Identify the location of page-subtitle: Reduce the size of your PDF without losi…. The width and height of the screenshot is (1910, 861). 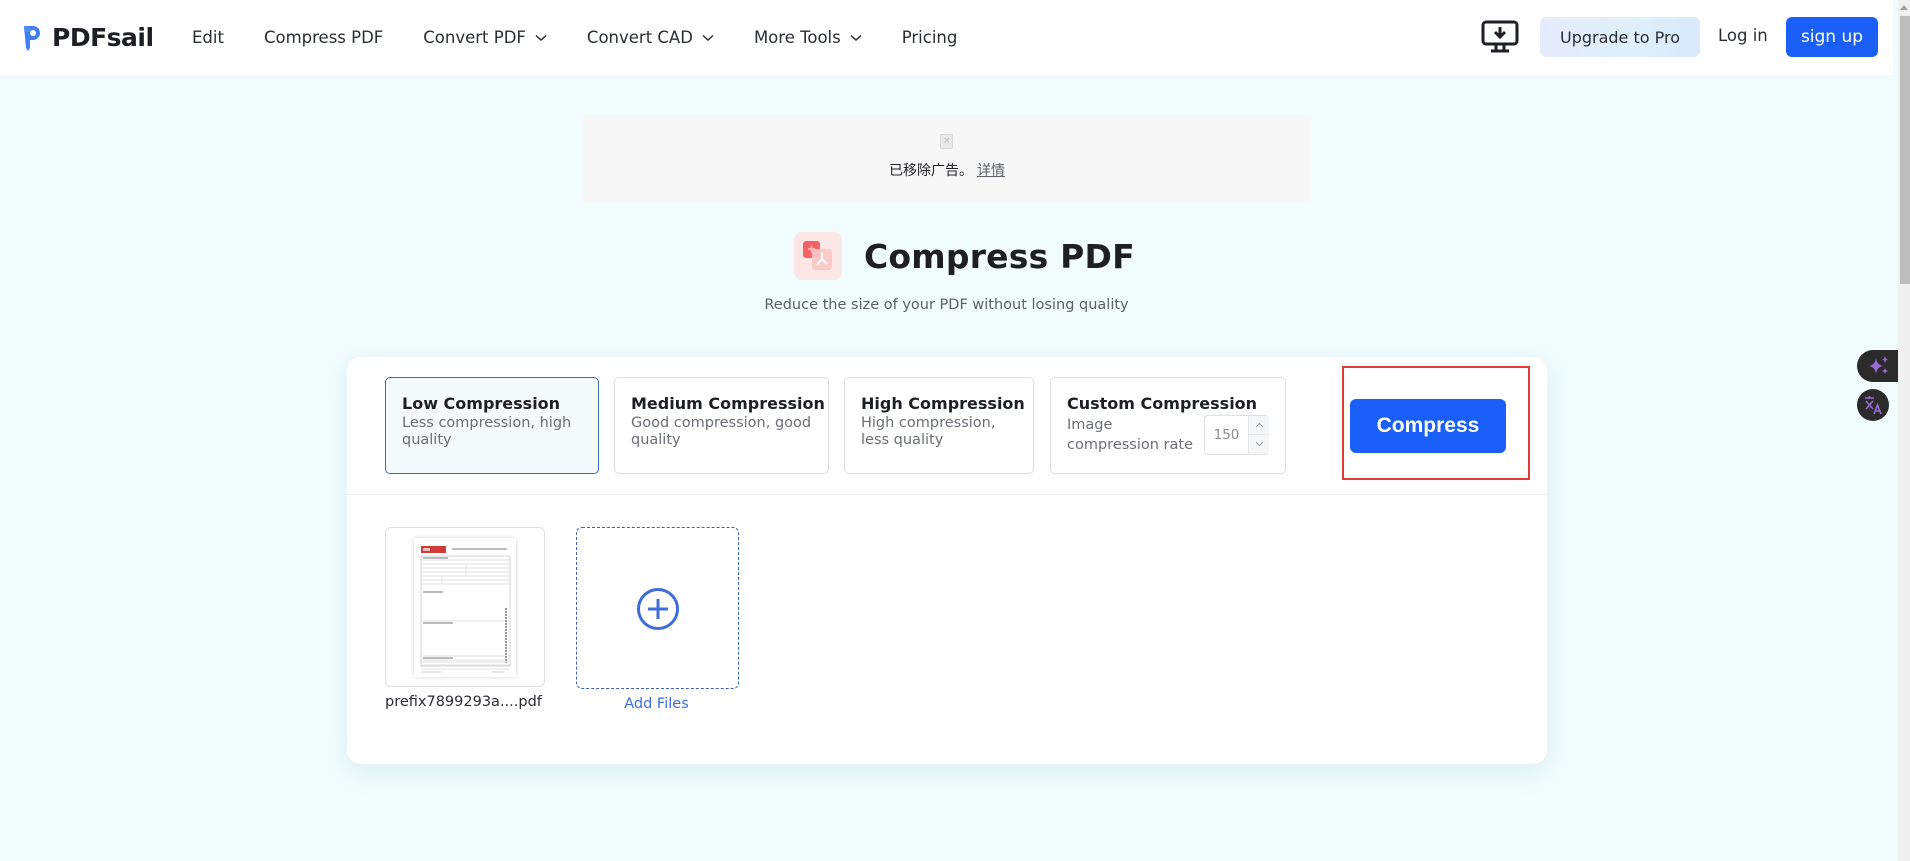
(946, 305).